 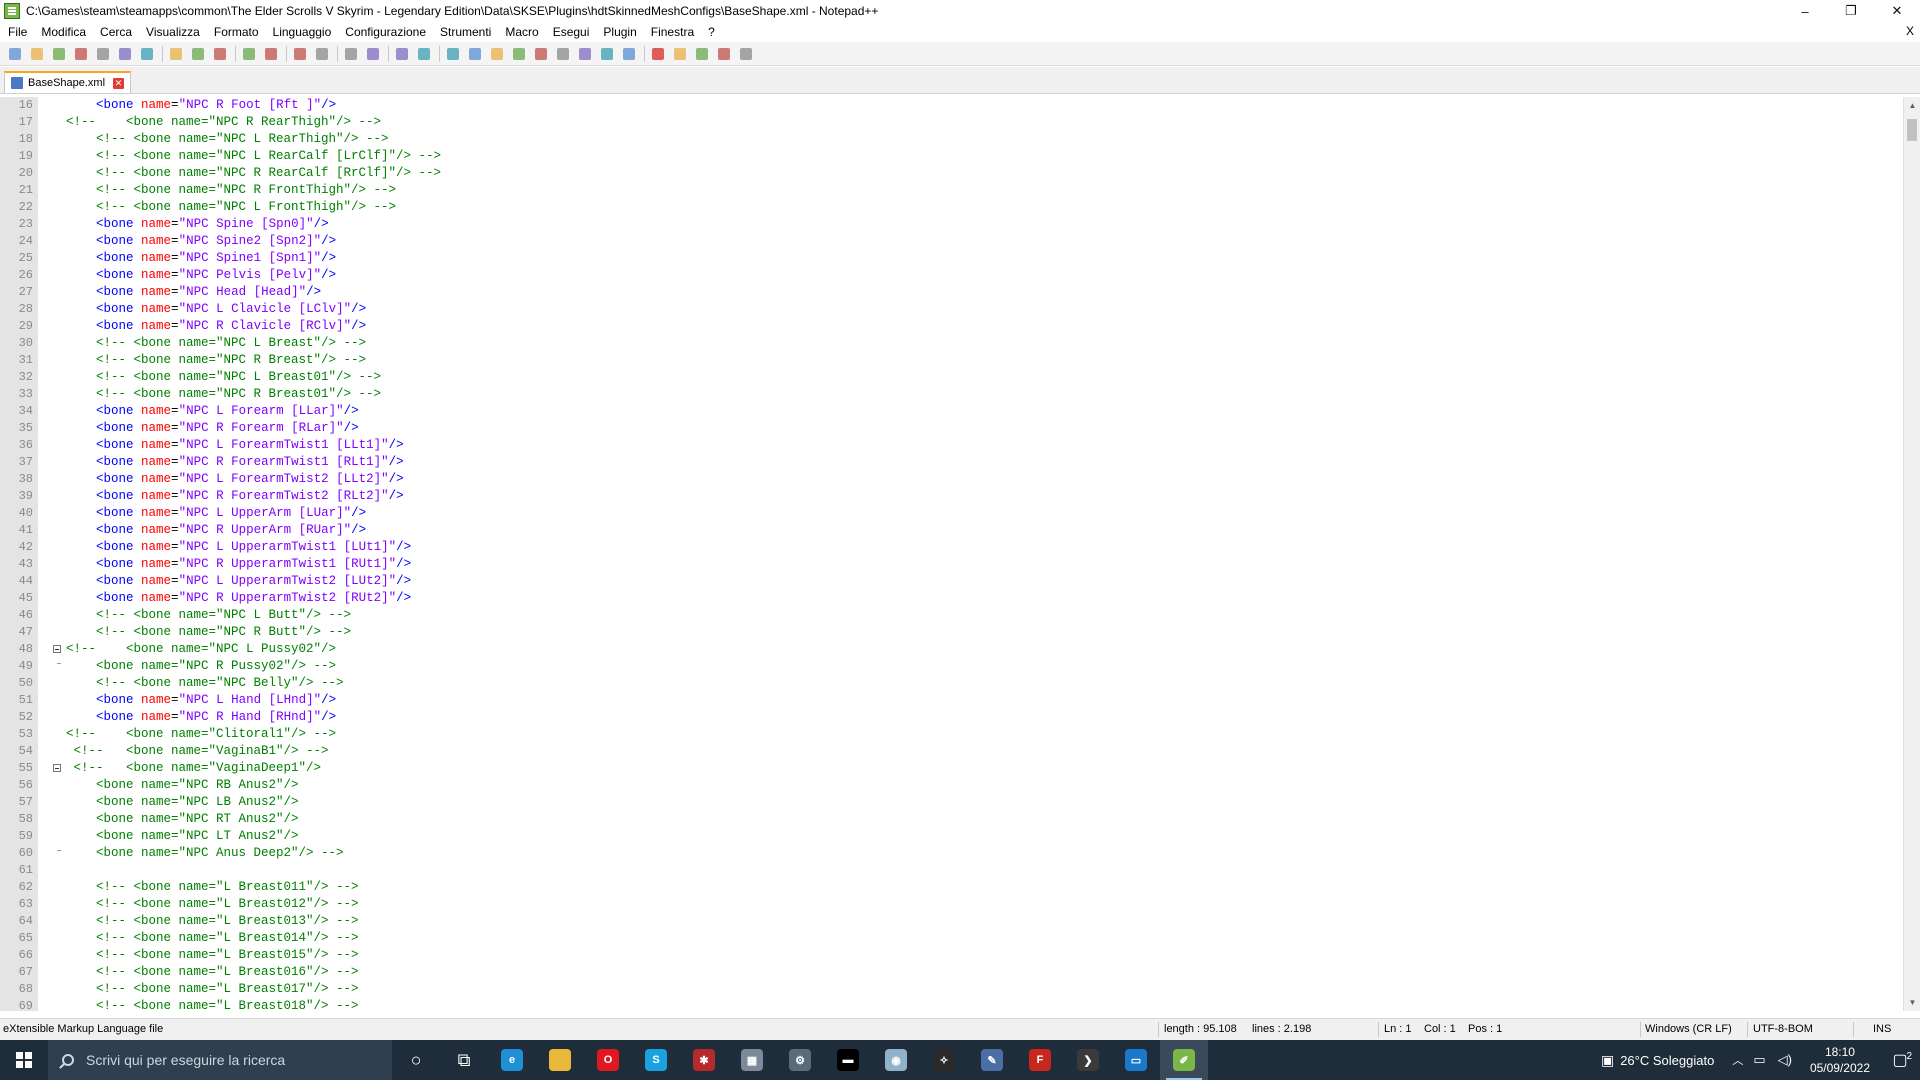 What do you see at coordinates (385, 32) in the screenshot?
I see `menu-configurazione: Configurazione` at bounding box center [385, 32].